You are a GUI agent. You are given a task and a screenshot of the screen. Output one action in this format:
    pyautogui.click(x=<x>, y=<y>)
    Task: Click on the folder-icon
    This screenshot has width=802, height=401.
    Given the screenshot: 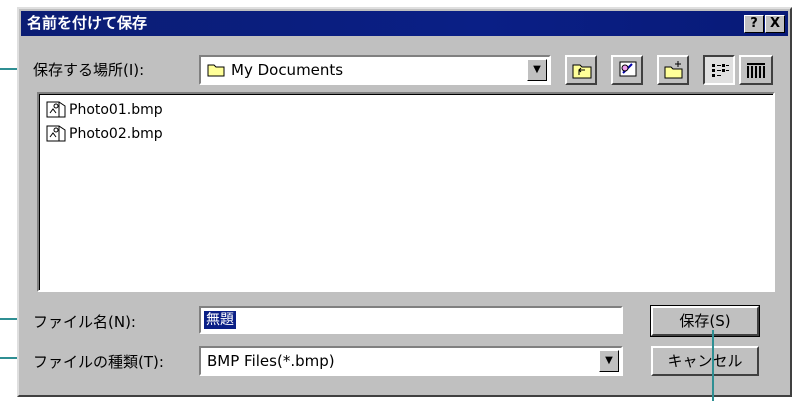 What is the action you would take?
    pyautogui.click(x=216, y=71)
    